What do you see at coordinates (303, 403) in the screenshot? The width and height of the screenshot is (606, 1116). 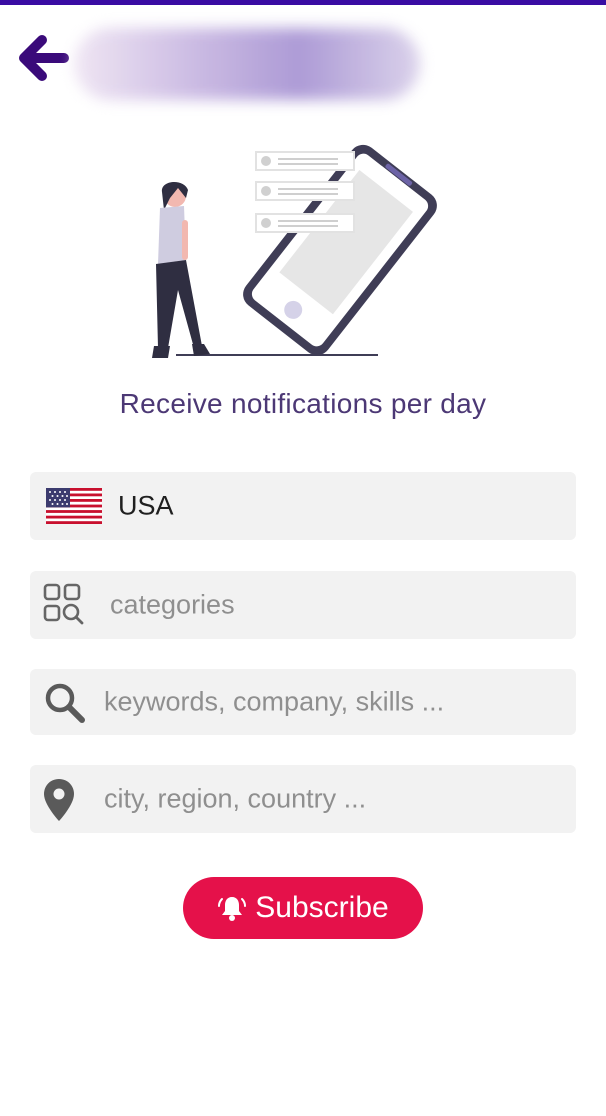 I see `page-heading: Receive notifications per day` at bounding box center [303, 403].